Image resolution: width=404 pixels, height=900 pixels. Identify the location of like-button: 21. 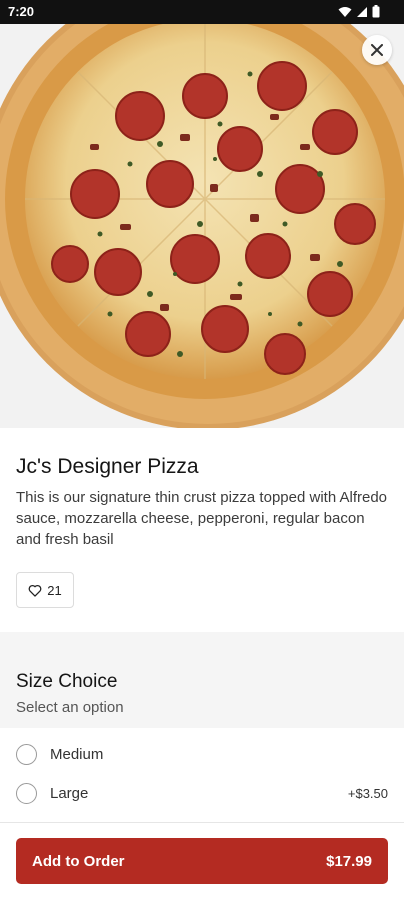
(45, 590).